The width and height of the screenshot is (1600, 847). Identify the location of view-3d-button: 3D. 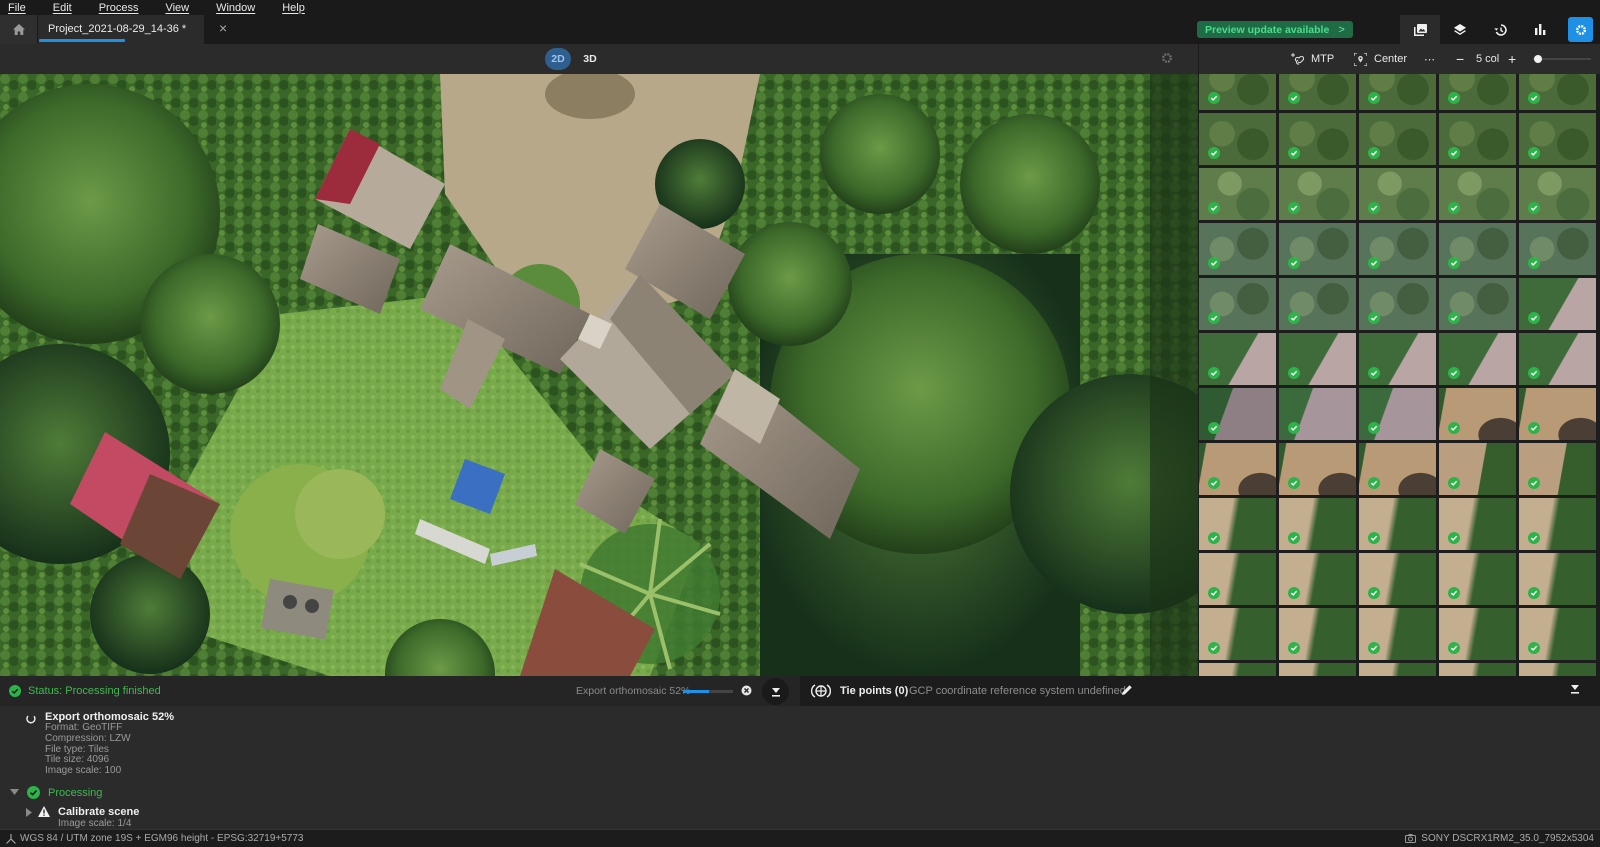
(590, 59).